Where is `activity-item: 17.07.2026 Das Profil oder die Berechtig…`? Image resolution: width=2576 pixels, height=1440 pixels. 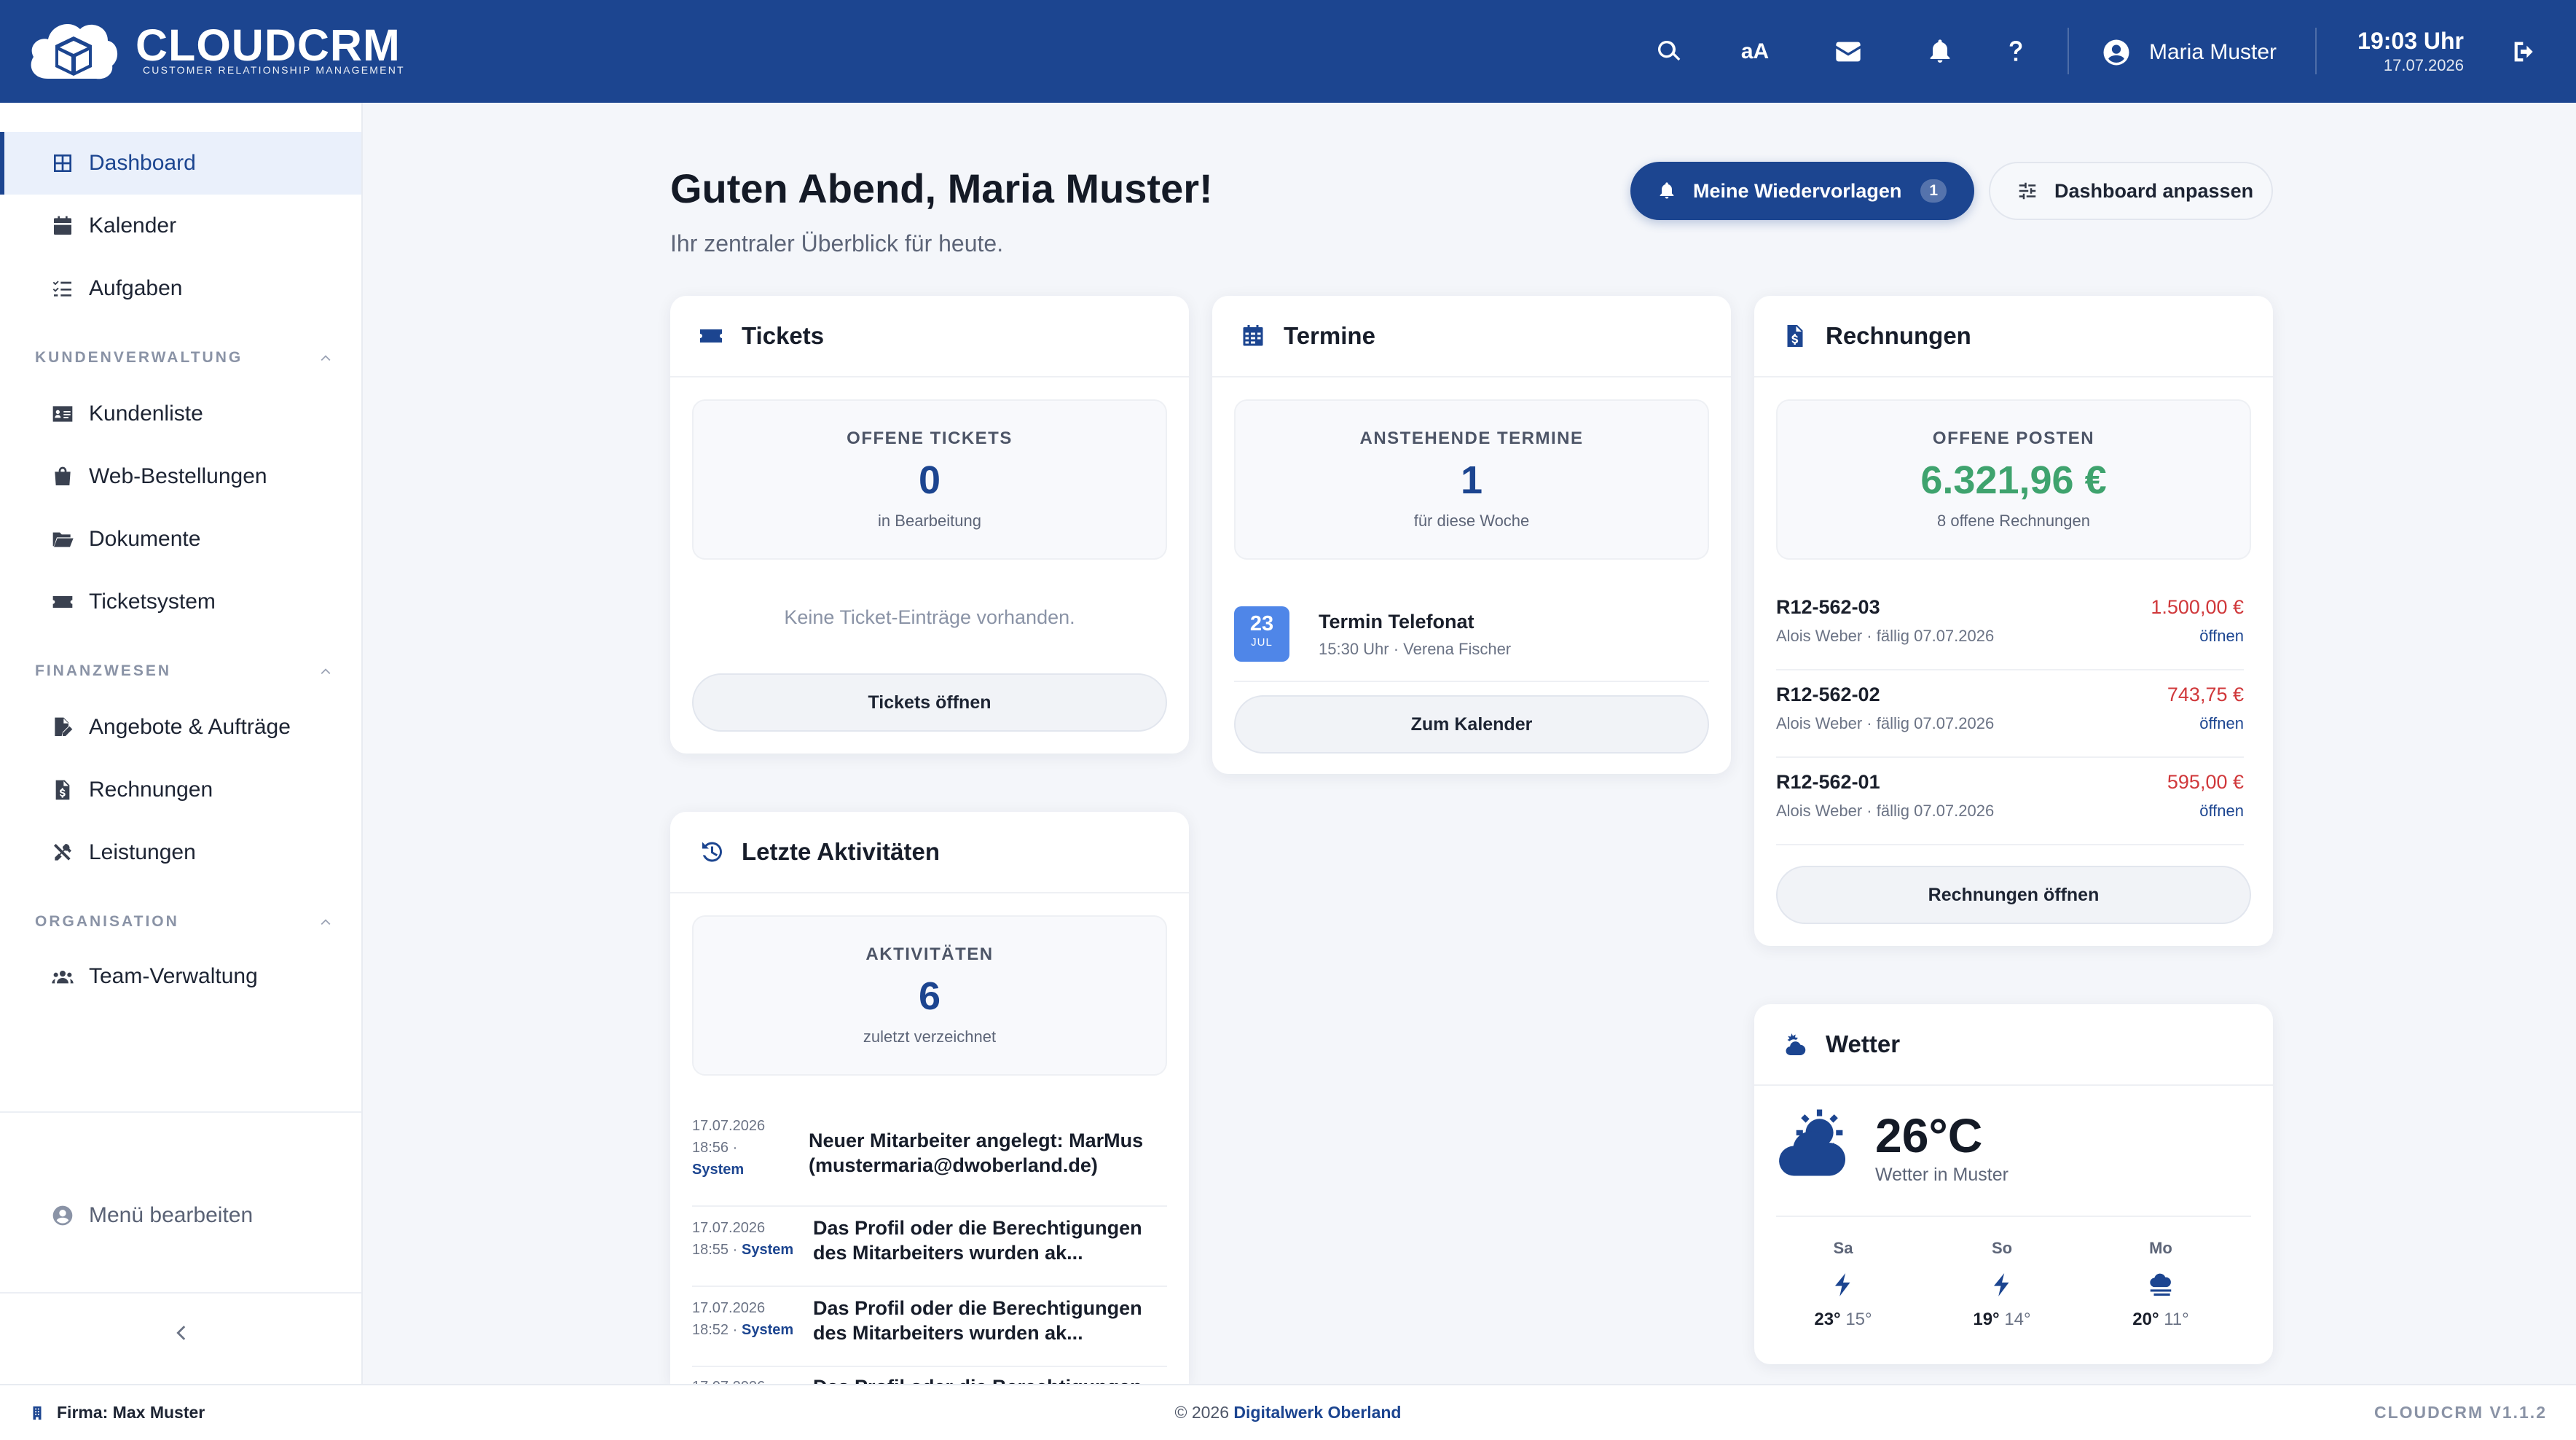 activity-item: 17.07.2026 Das Profil oder die Berechtig… is located at coordinates (929, 1375).